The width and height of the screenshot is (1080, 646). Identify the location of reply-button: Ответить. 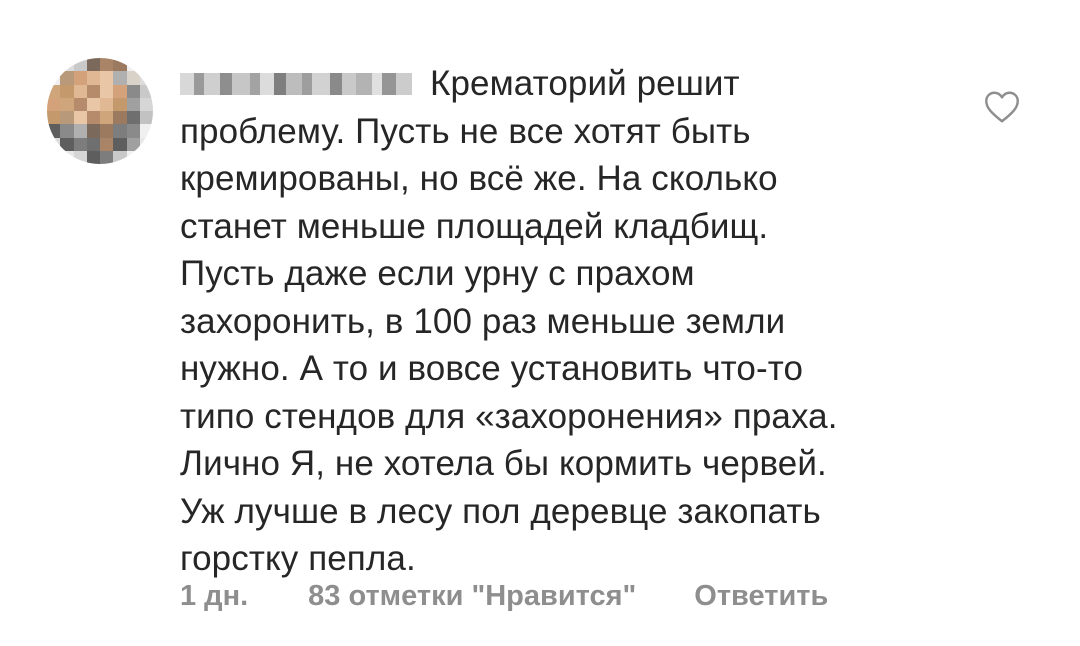
(761, 596).